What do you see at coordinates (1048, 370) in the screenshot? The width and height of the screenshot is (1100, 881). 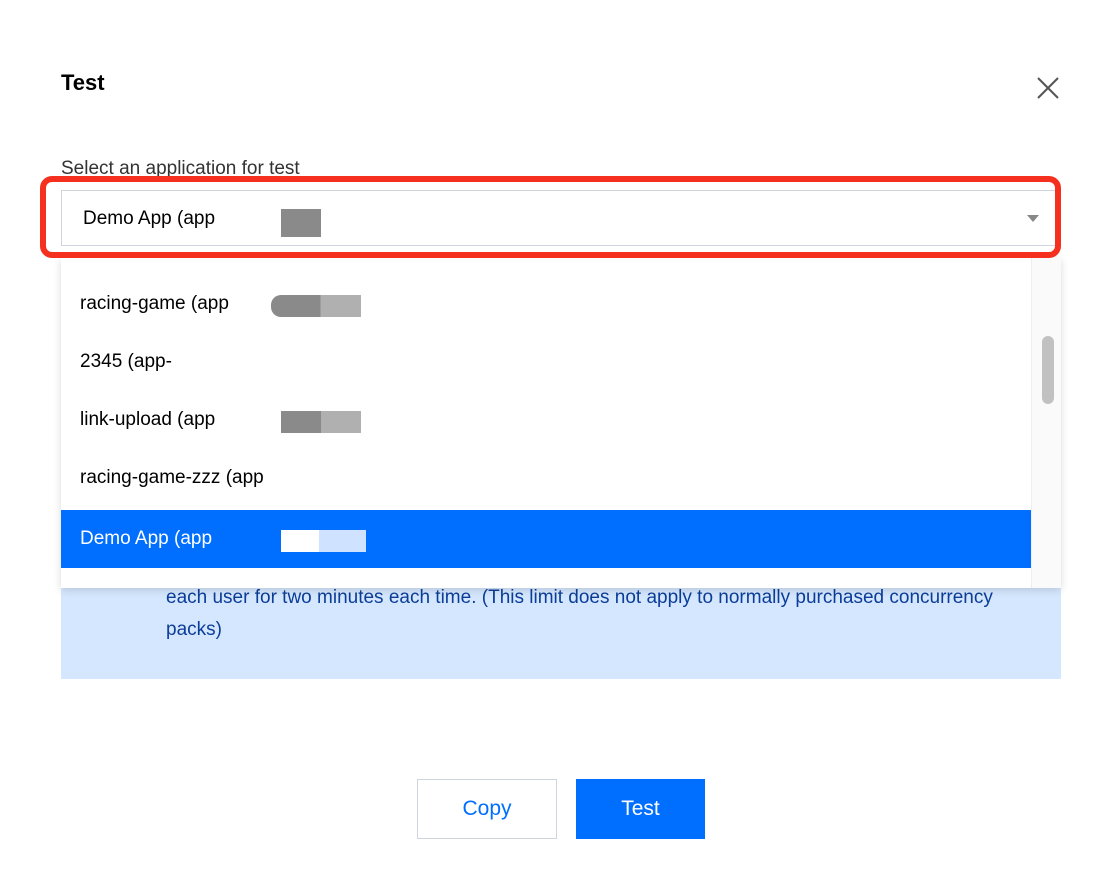 I see `scrollbar-thumb` at bounding box center [1048, 370].